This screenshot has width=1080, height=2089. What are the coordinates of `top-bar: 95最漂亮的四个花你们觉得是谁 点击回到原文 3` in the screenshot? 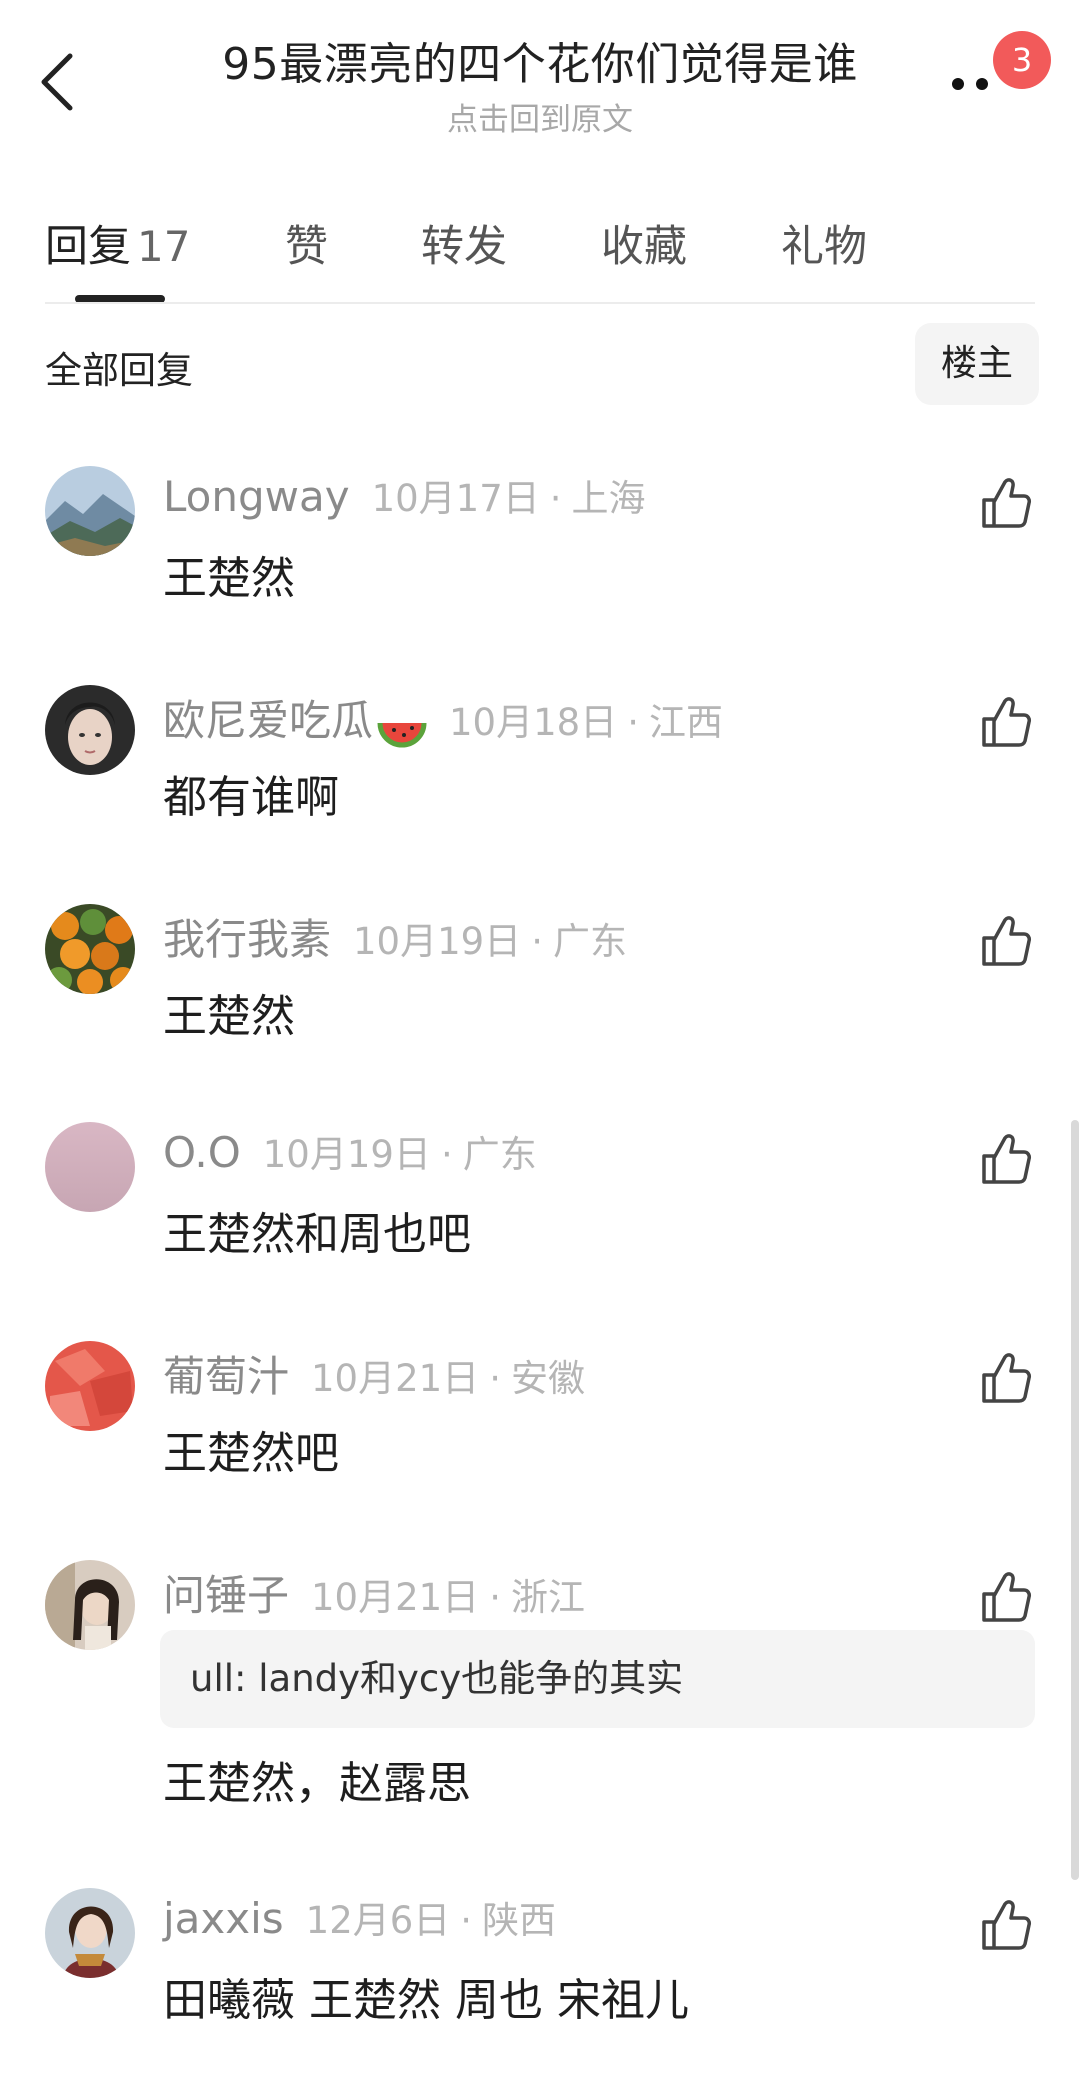 It's located at (540, 80).